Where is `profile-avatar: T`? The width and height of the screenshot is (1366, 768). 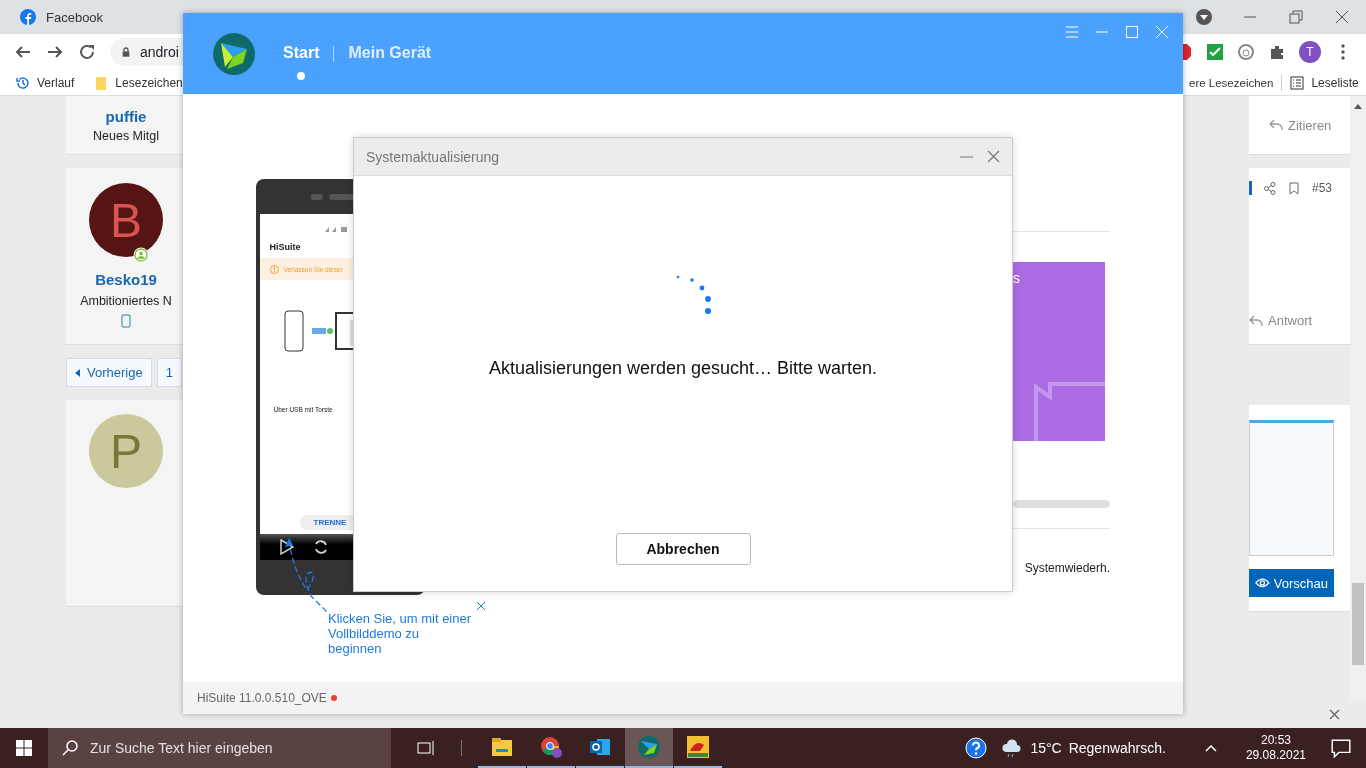 profile-avatar: T is located at coordinates (1310, 52).